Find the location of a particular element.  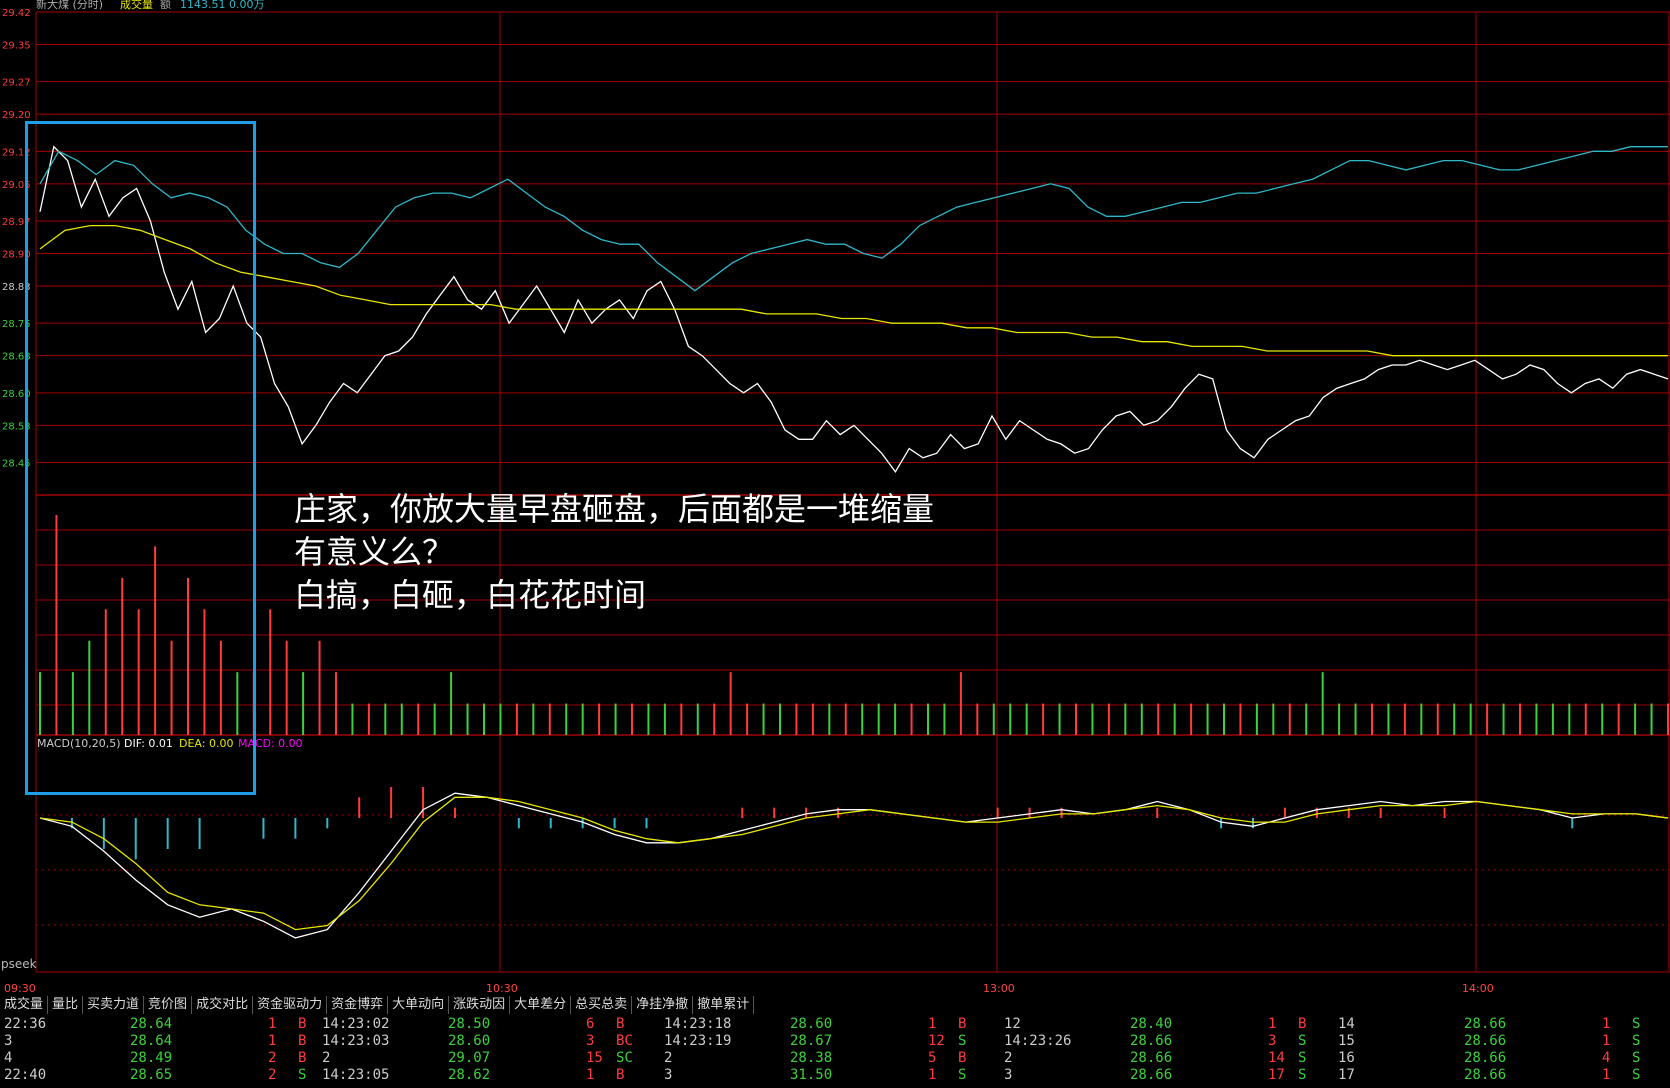

tick-price: 28.38 is located at coordinates (811, 1058).